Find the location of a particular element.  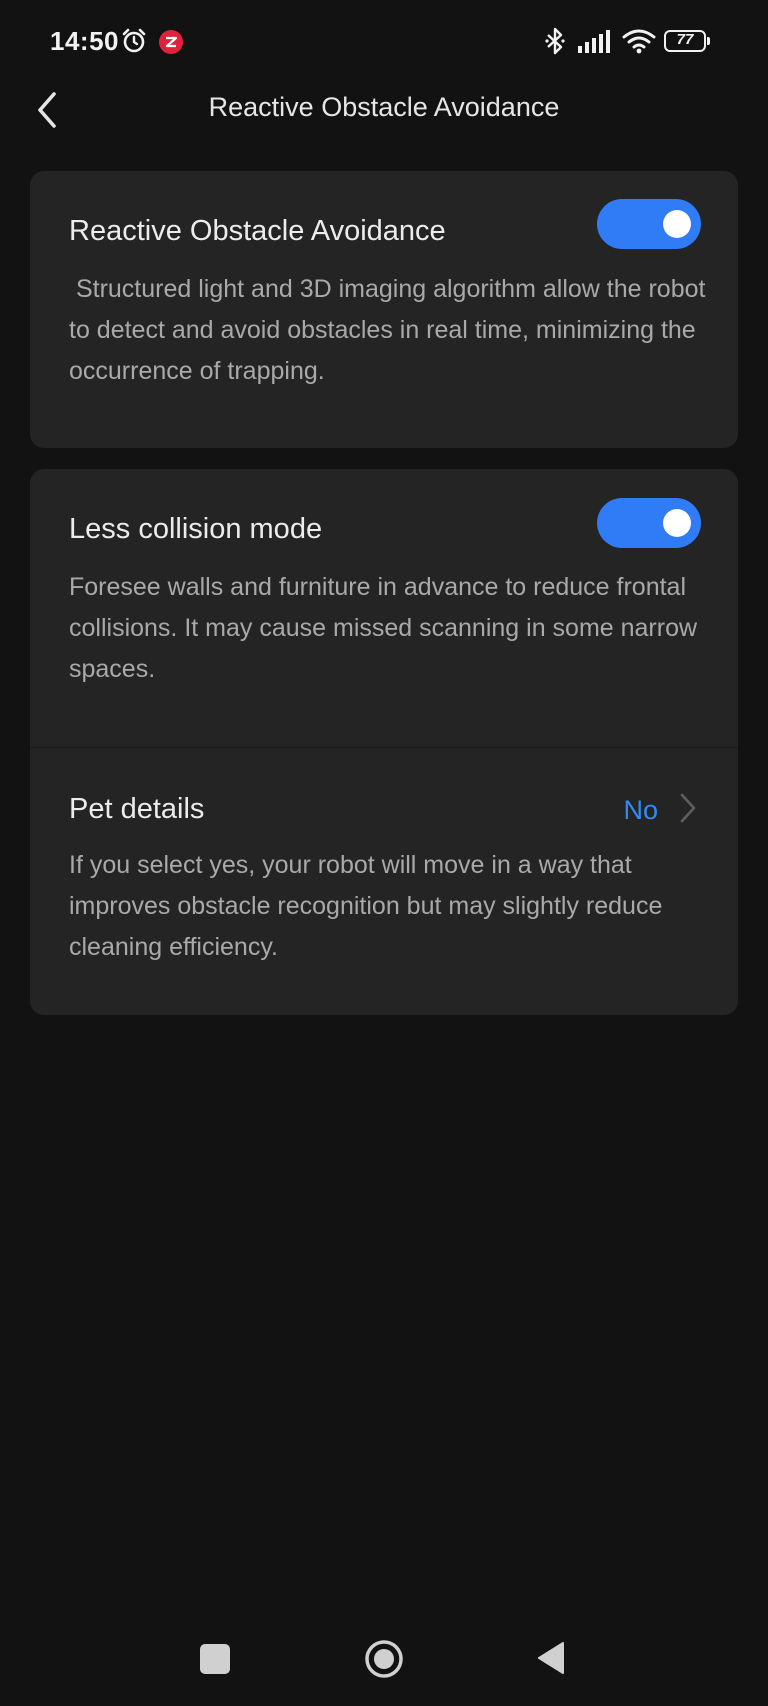

obstacle-avoidance-toggle is located at coordinates (649, 224).